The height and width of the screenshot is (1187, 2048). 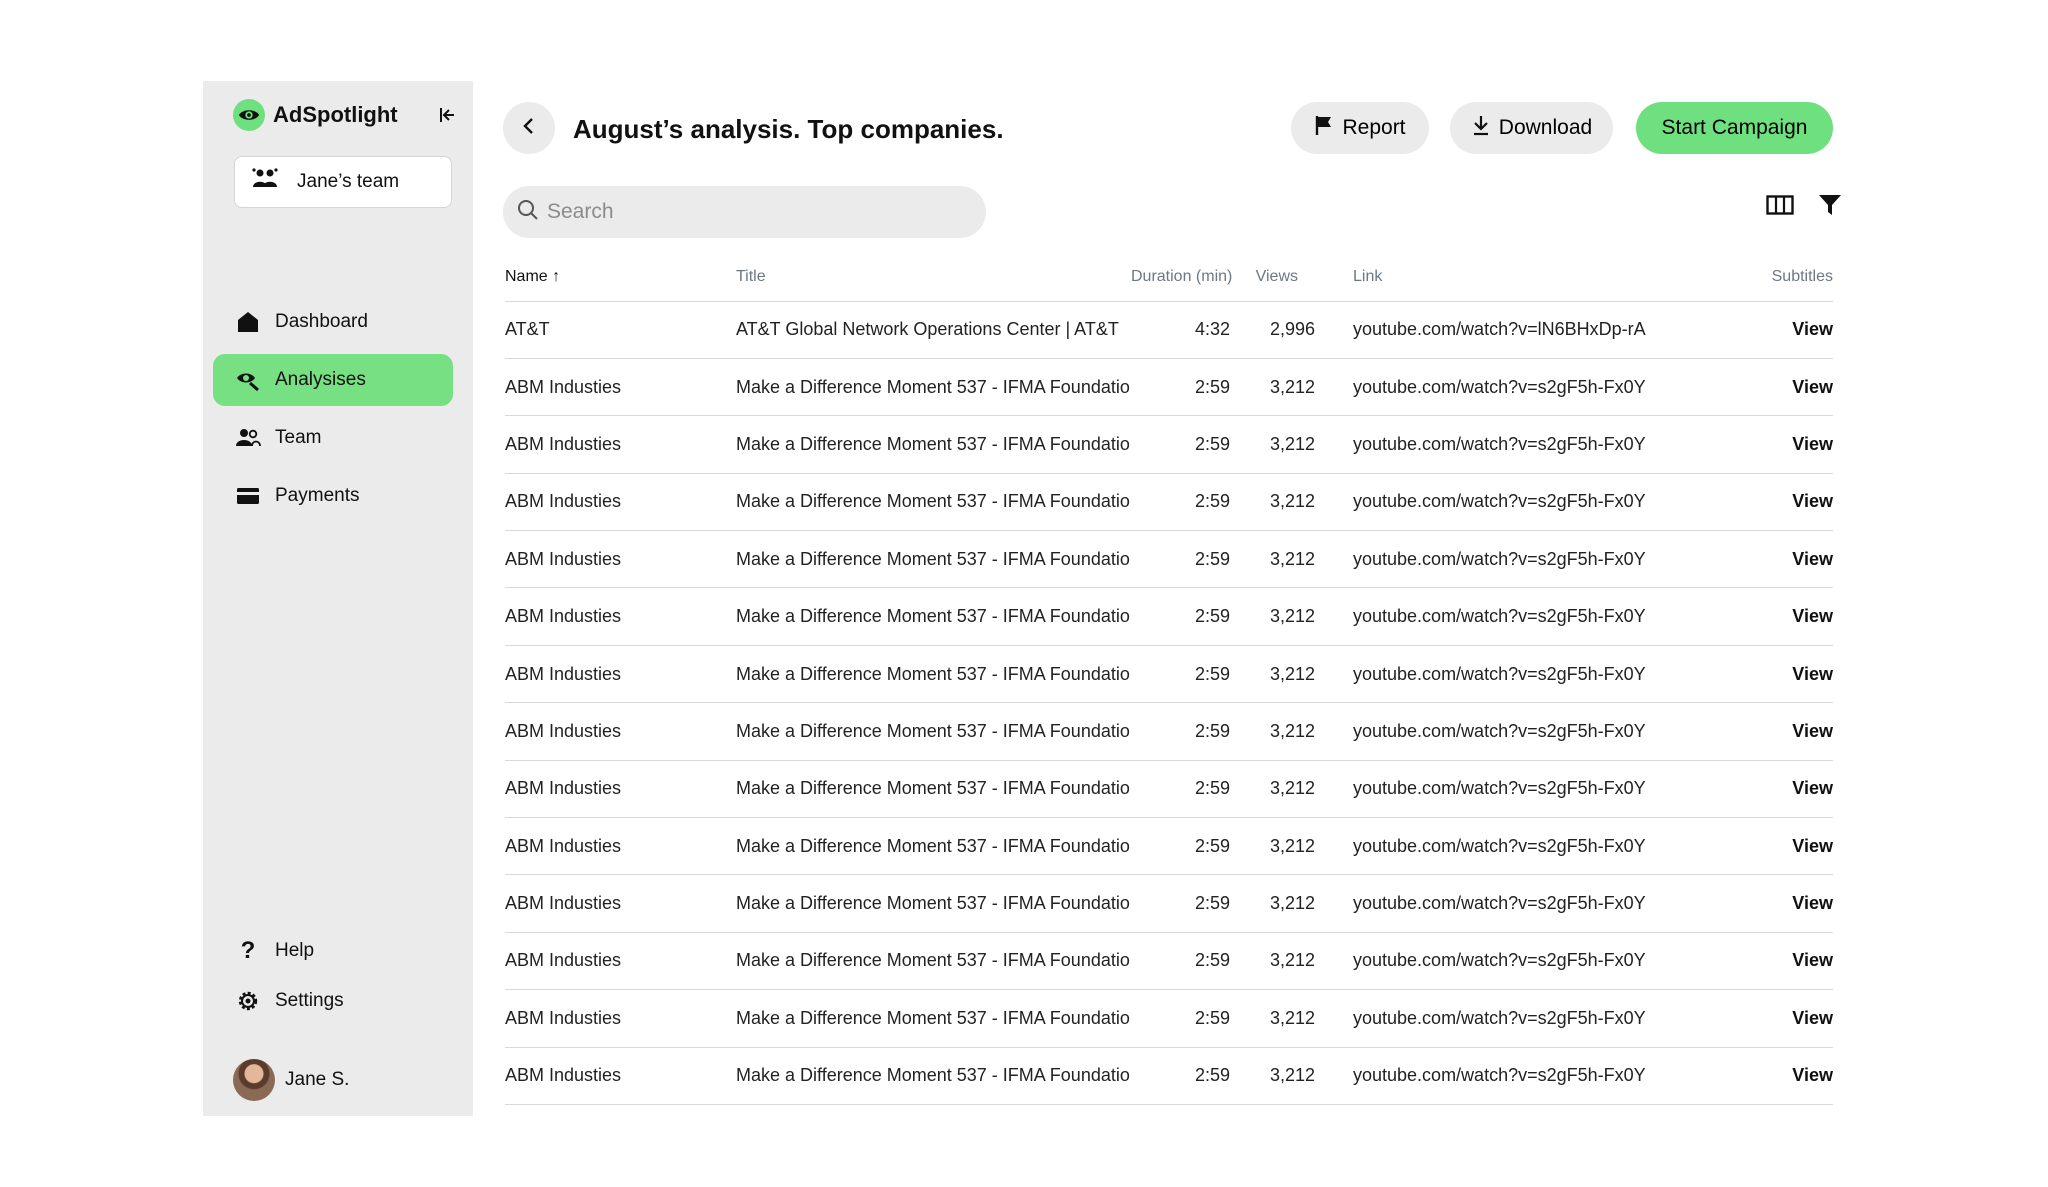 What do you see at coordinates (333, 951) in the screenshot?
I see `nav-item-help: ? Help` at bounding box center [333, 951].